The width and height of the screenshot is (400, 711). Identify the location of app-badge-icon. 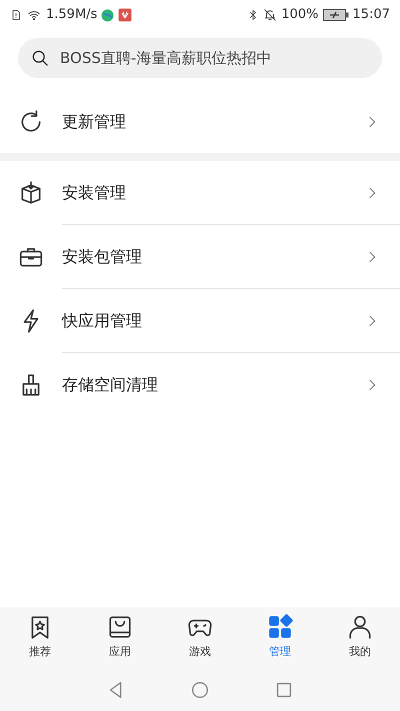
(125, 15).